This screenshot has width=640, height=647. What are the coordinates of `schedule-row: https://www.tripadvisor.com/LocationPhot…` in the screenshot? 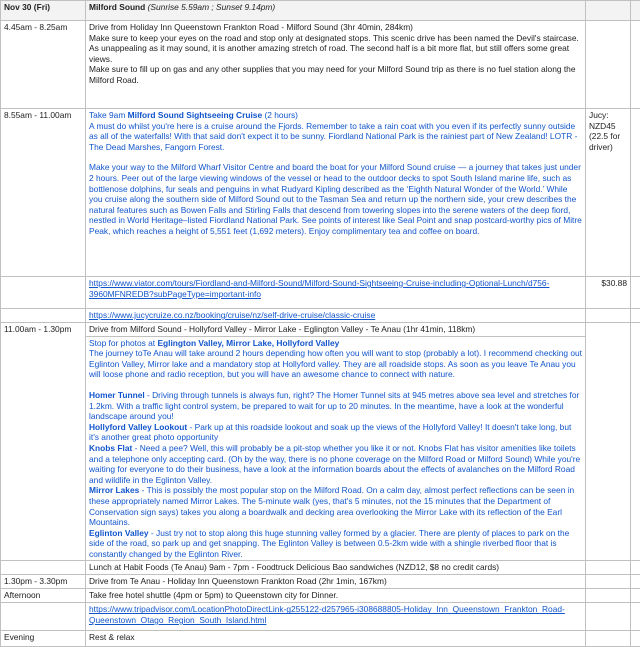 It's located at (320, 617).